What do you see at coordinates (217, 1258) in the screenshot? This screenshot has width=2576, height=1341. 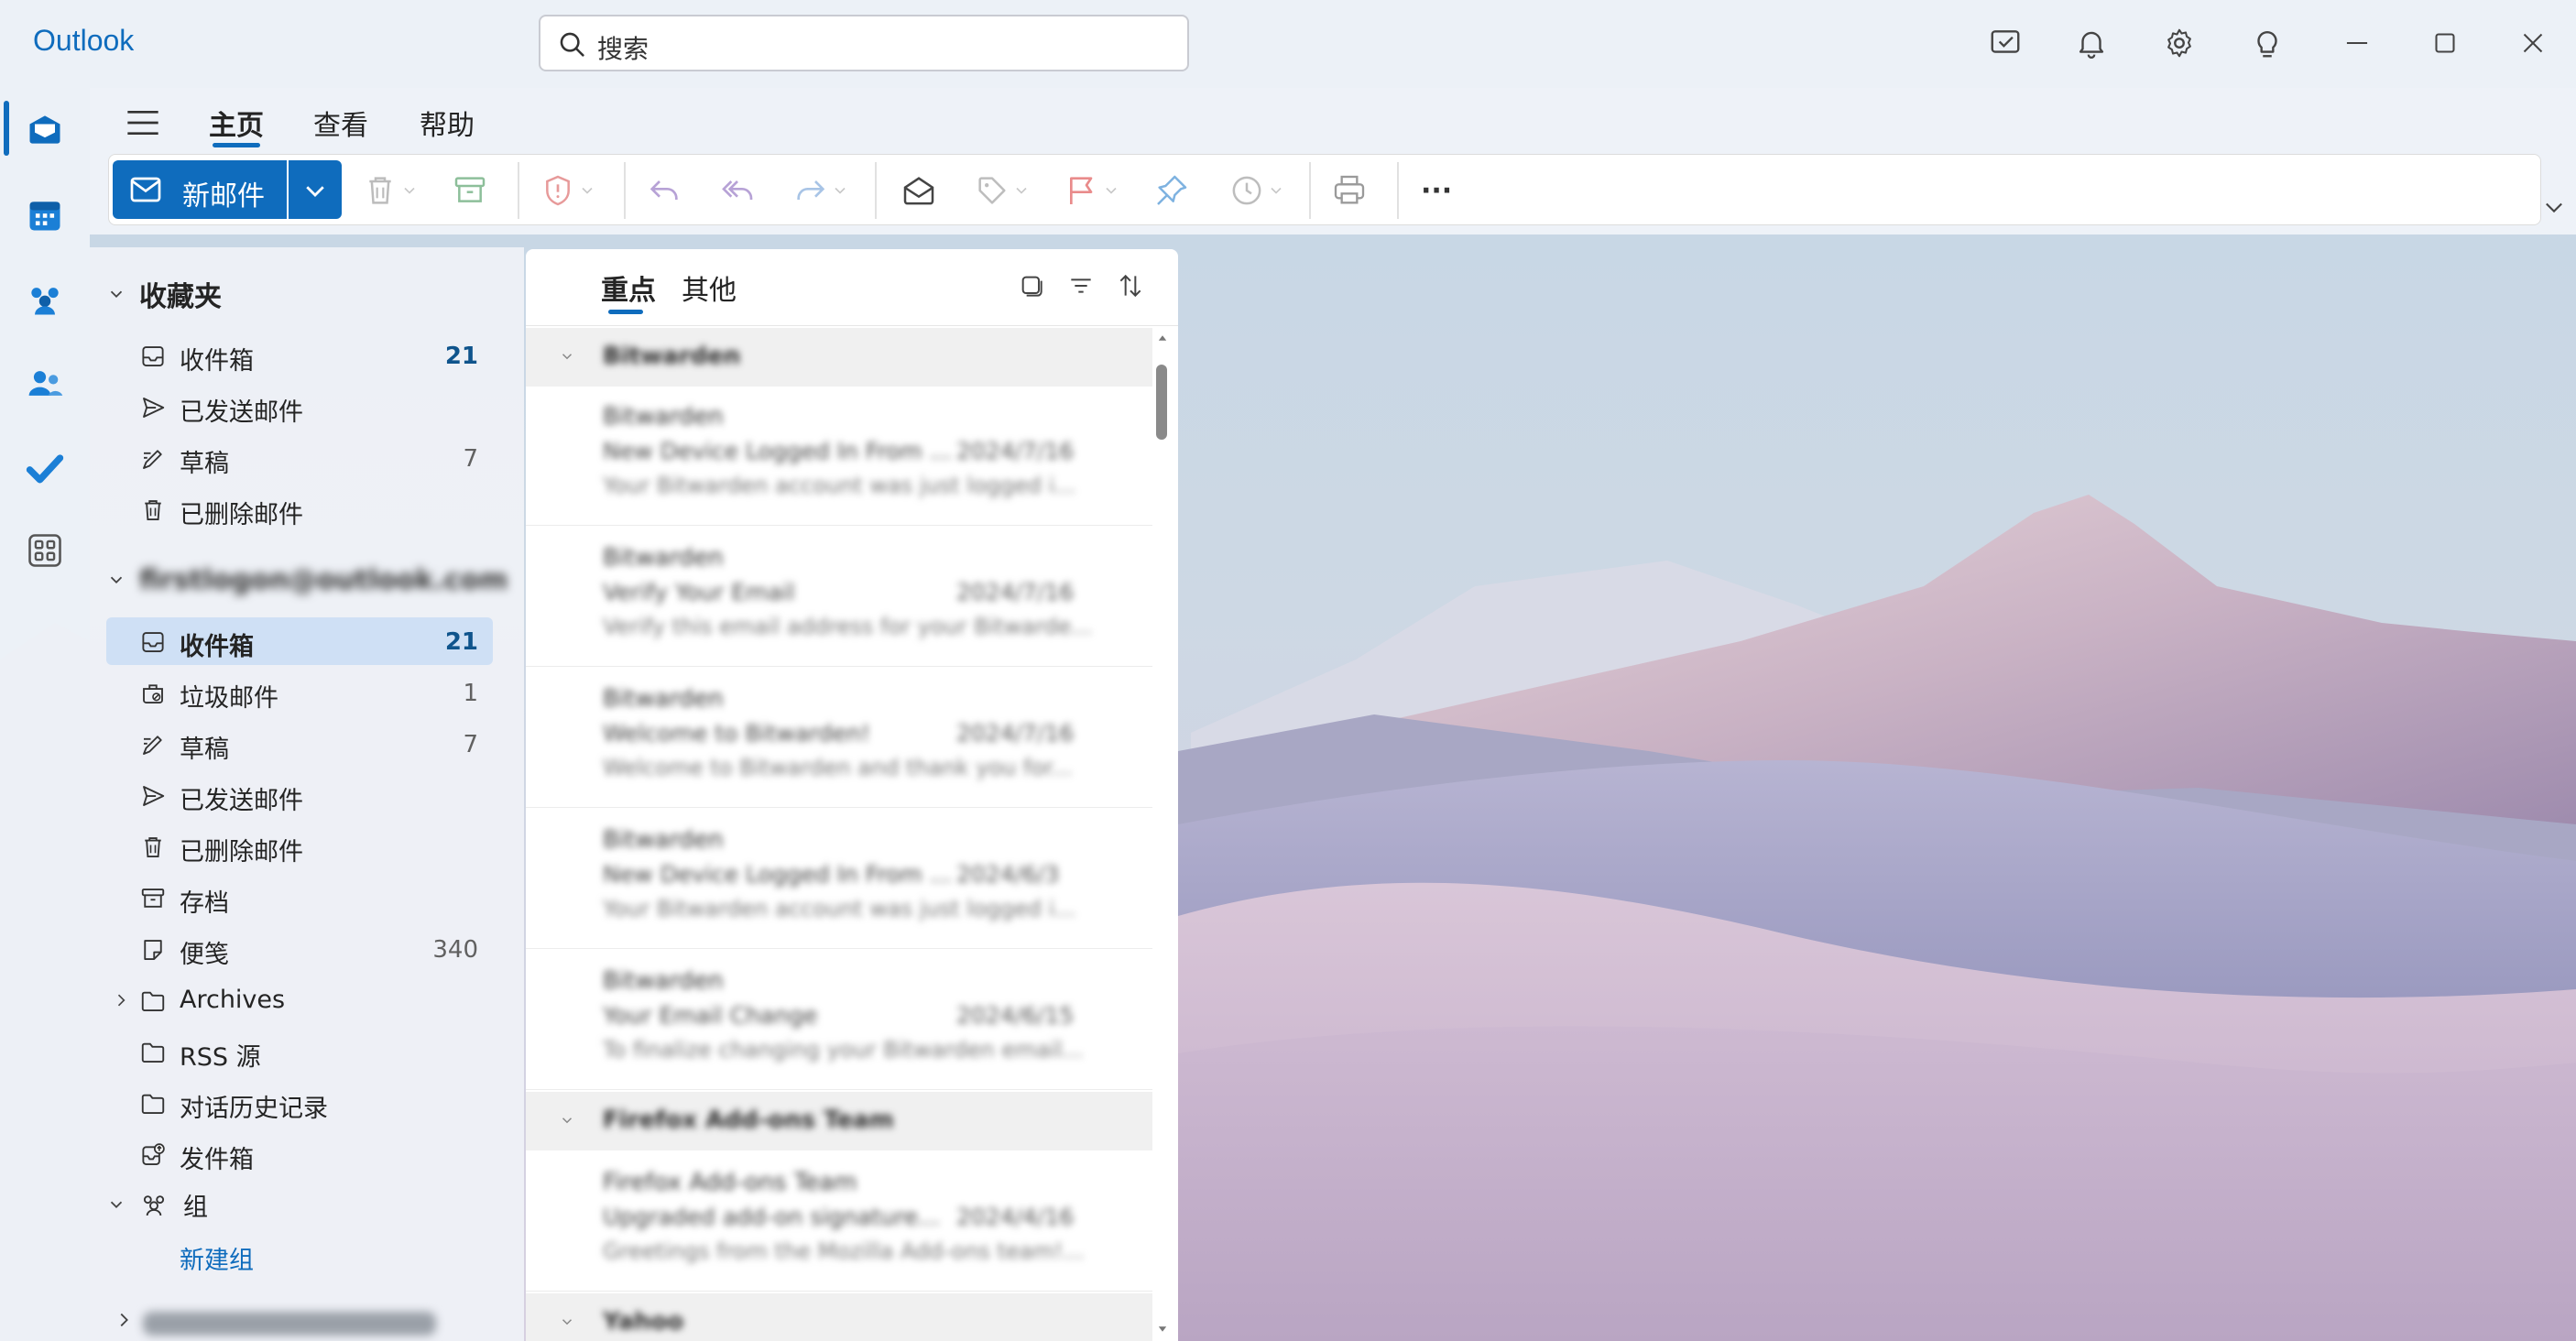 I see `new-group-link: 新建组` at bounding box center [217, 1258].